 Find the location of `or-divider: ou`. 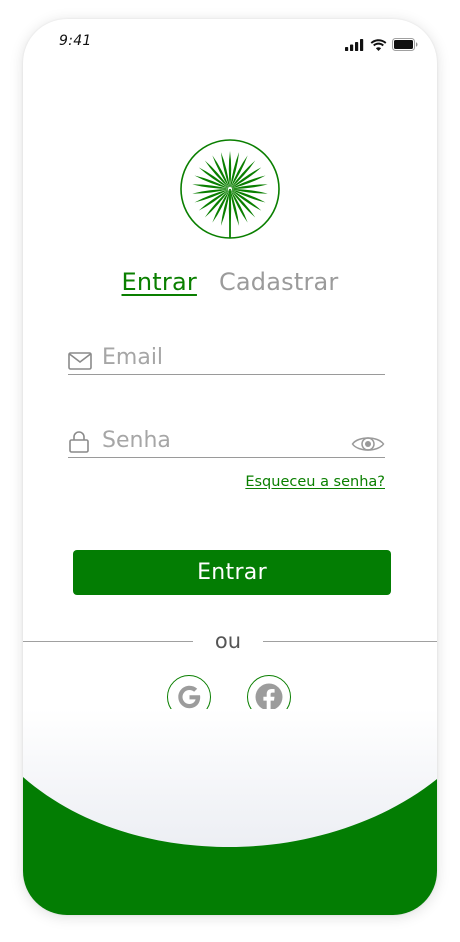

or-divider: ou is located at coordinates (230, 643).